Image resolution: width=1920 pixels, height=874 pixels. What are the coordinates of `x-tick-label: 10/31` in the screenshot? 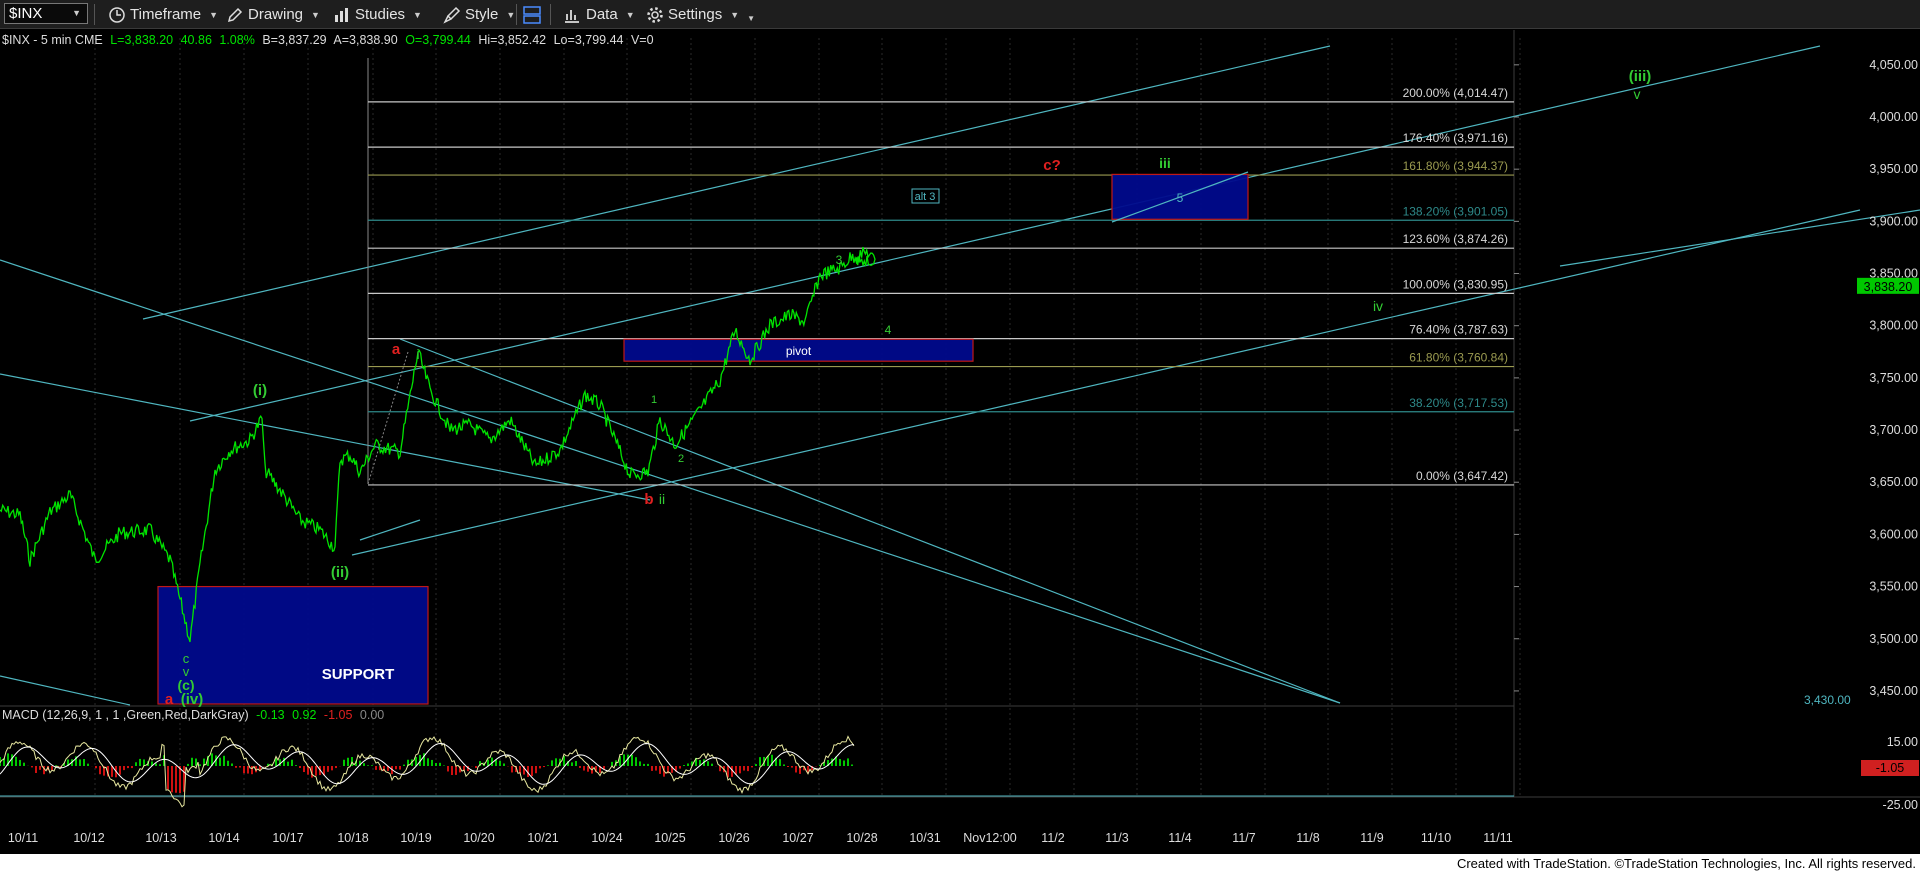 It's located at (924, 838).